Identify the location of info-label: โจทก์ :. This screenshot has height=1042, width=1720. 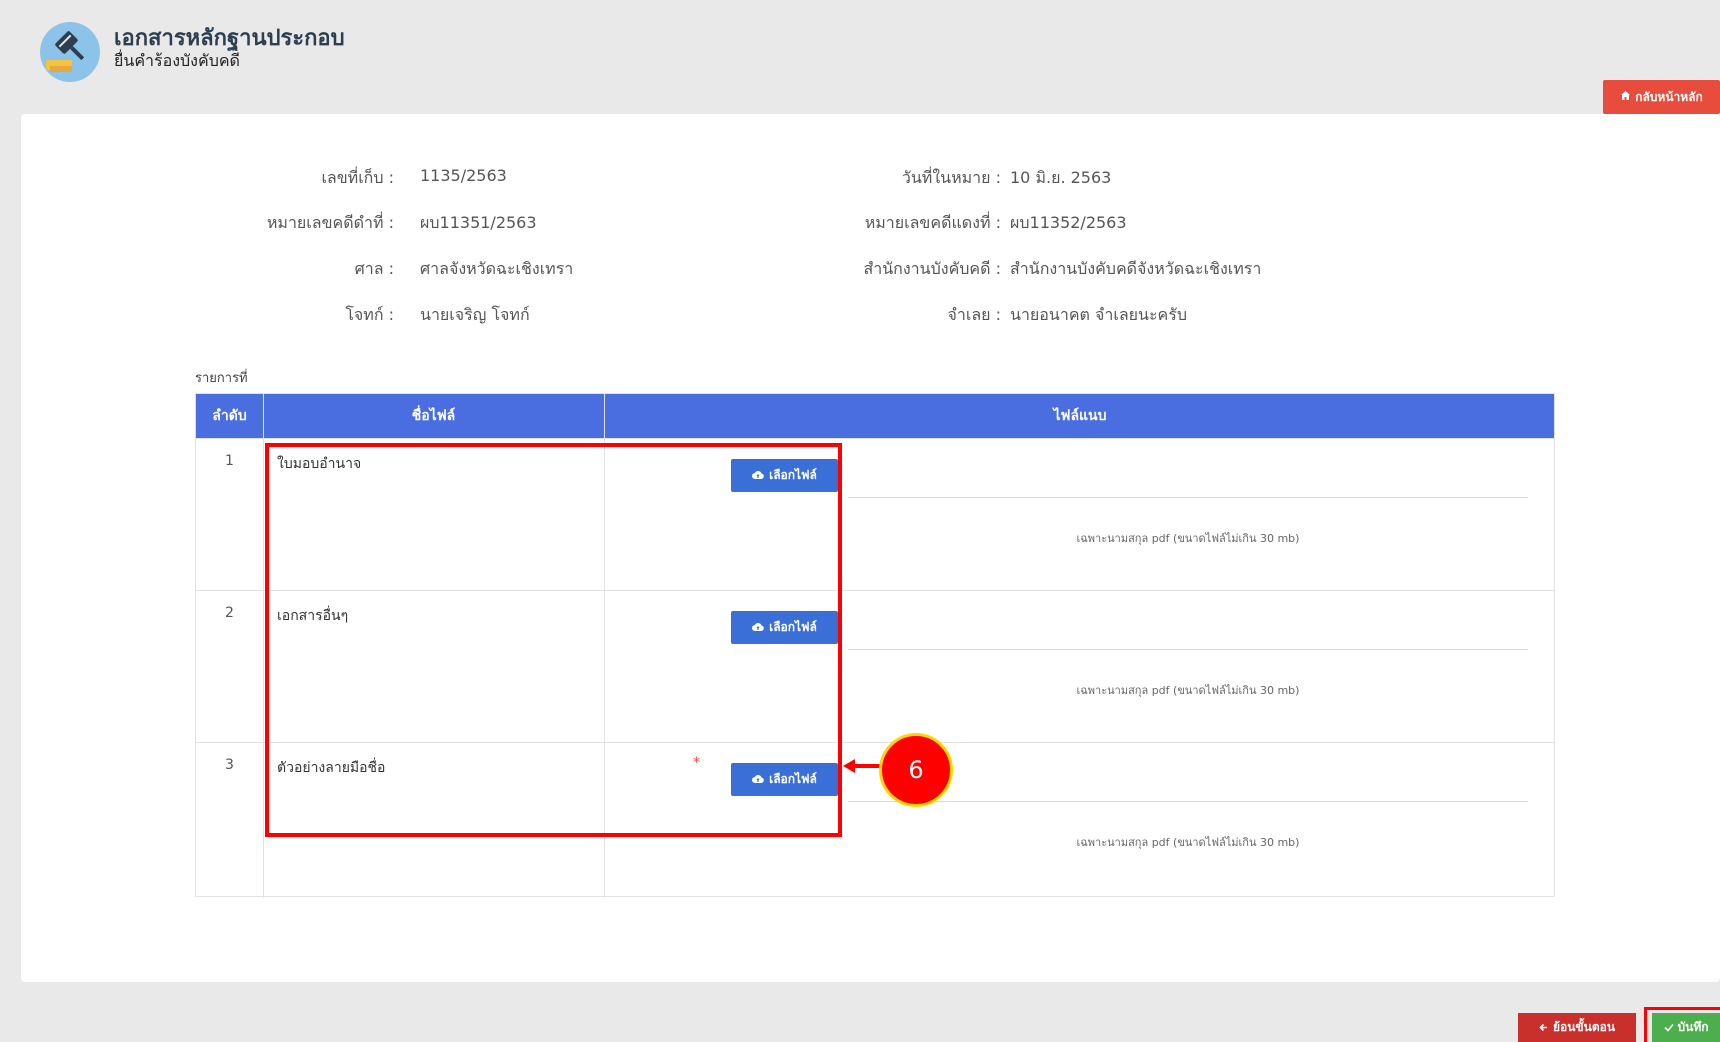
(369, 314).